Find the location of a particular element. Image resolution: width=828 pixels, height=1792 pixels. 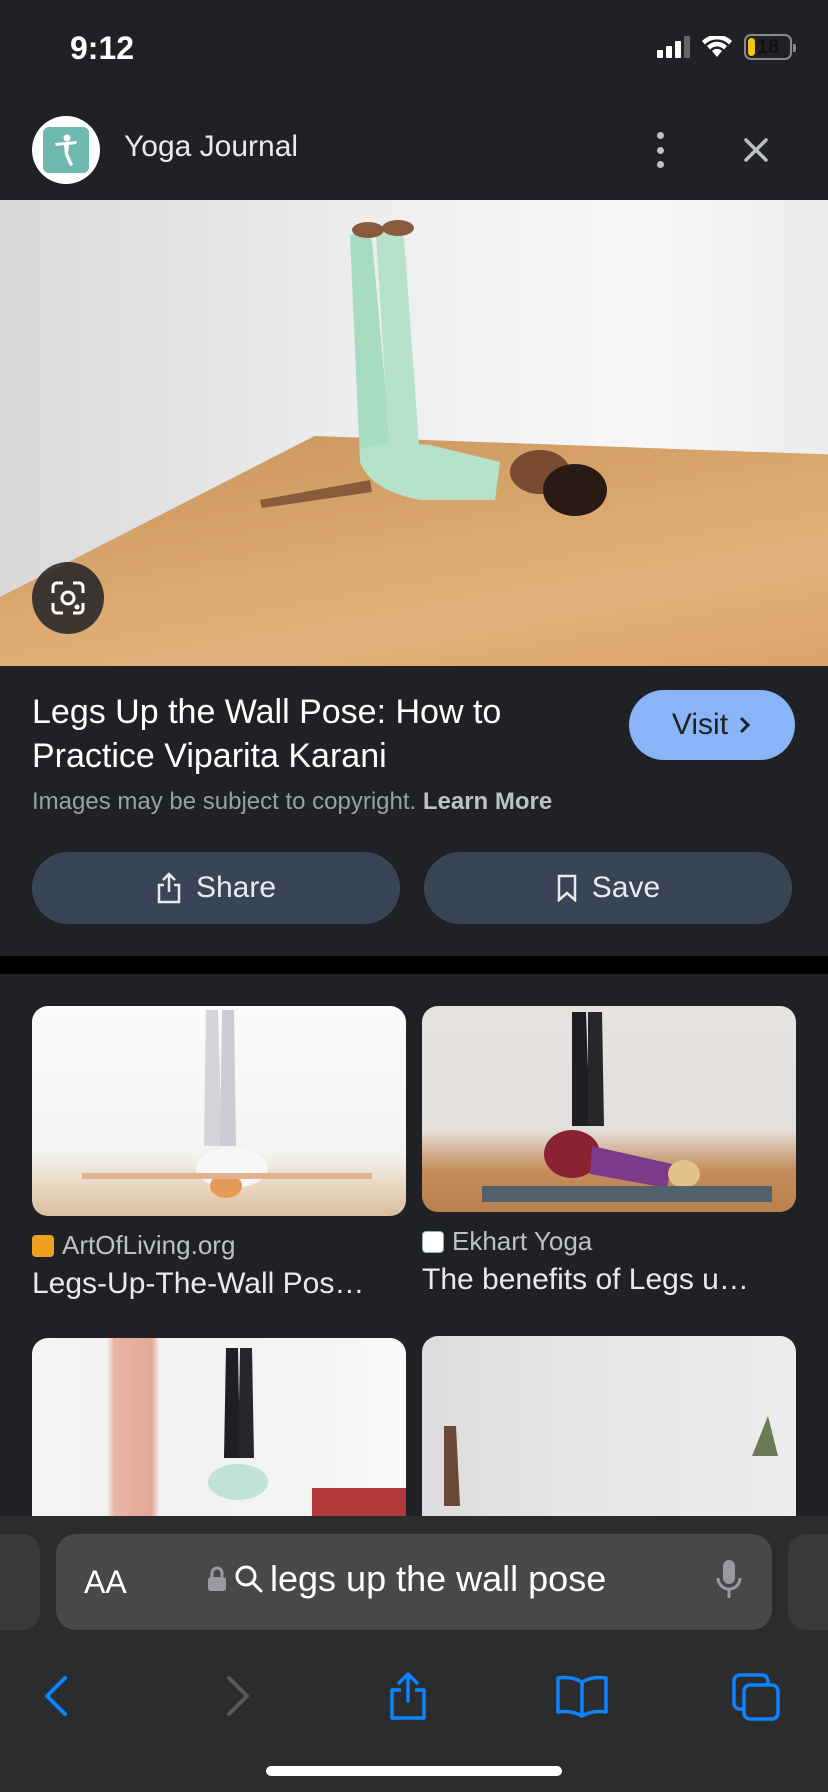

address-content: legs up the wall pose is located at coordinates (406, 1579).